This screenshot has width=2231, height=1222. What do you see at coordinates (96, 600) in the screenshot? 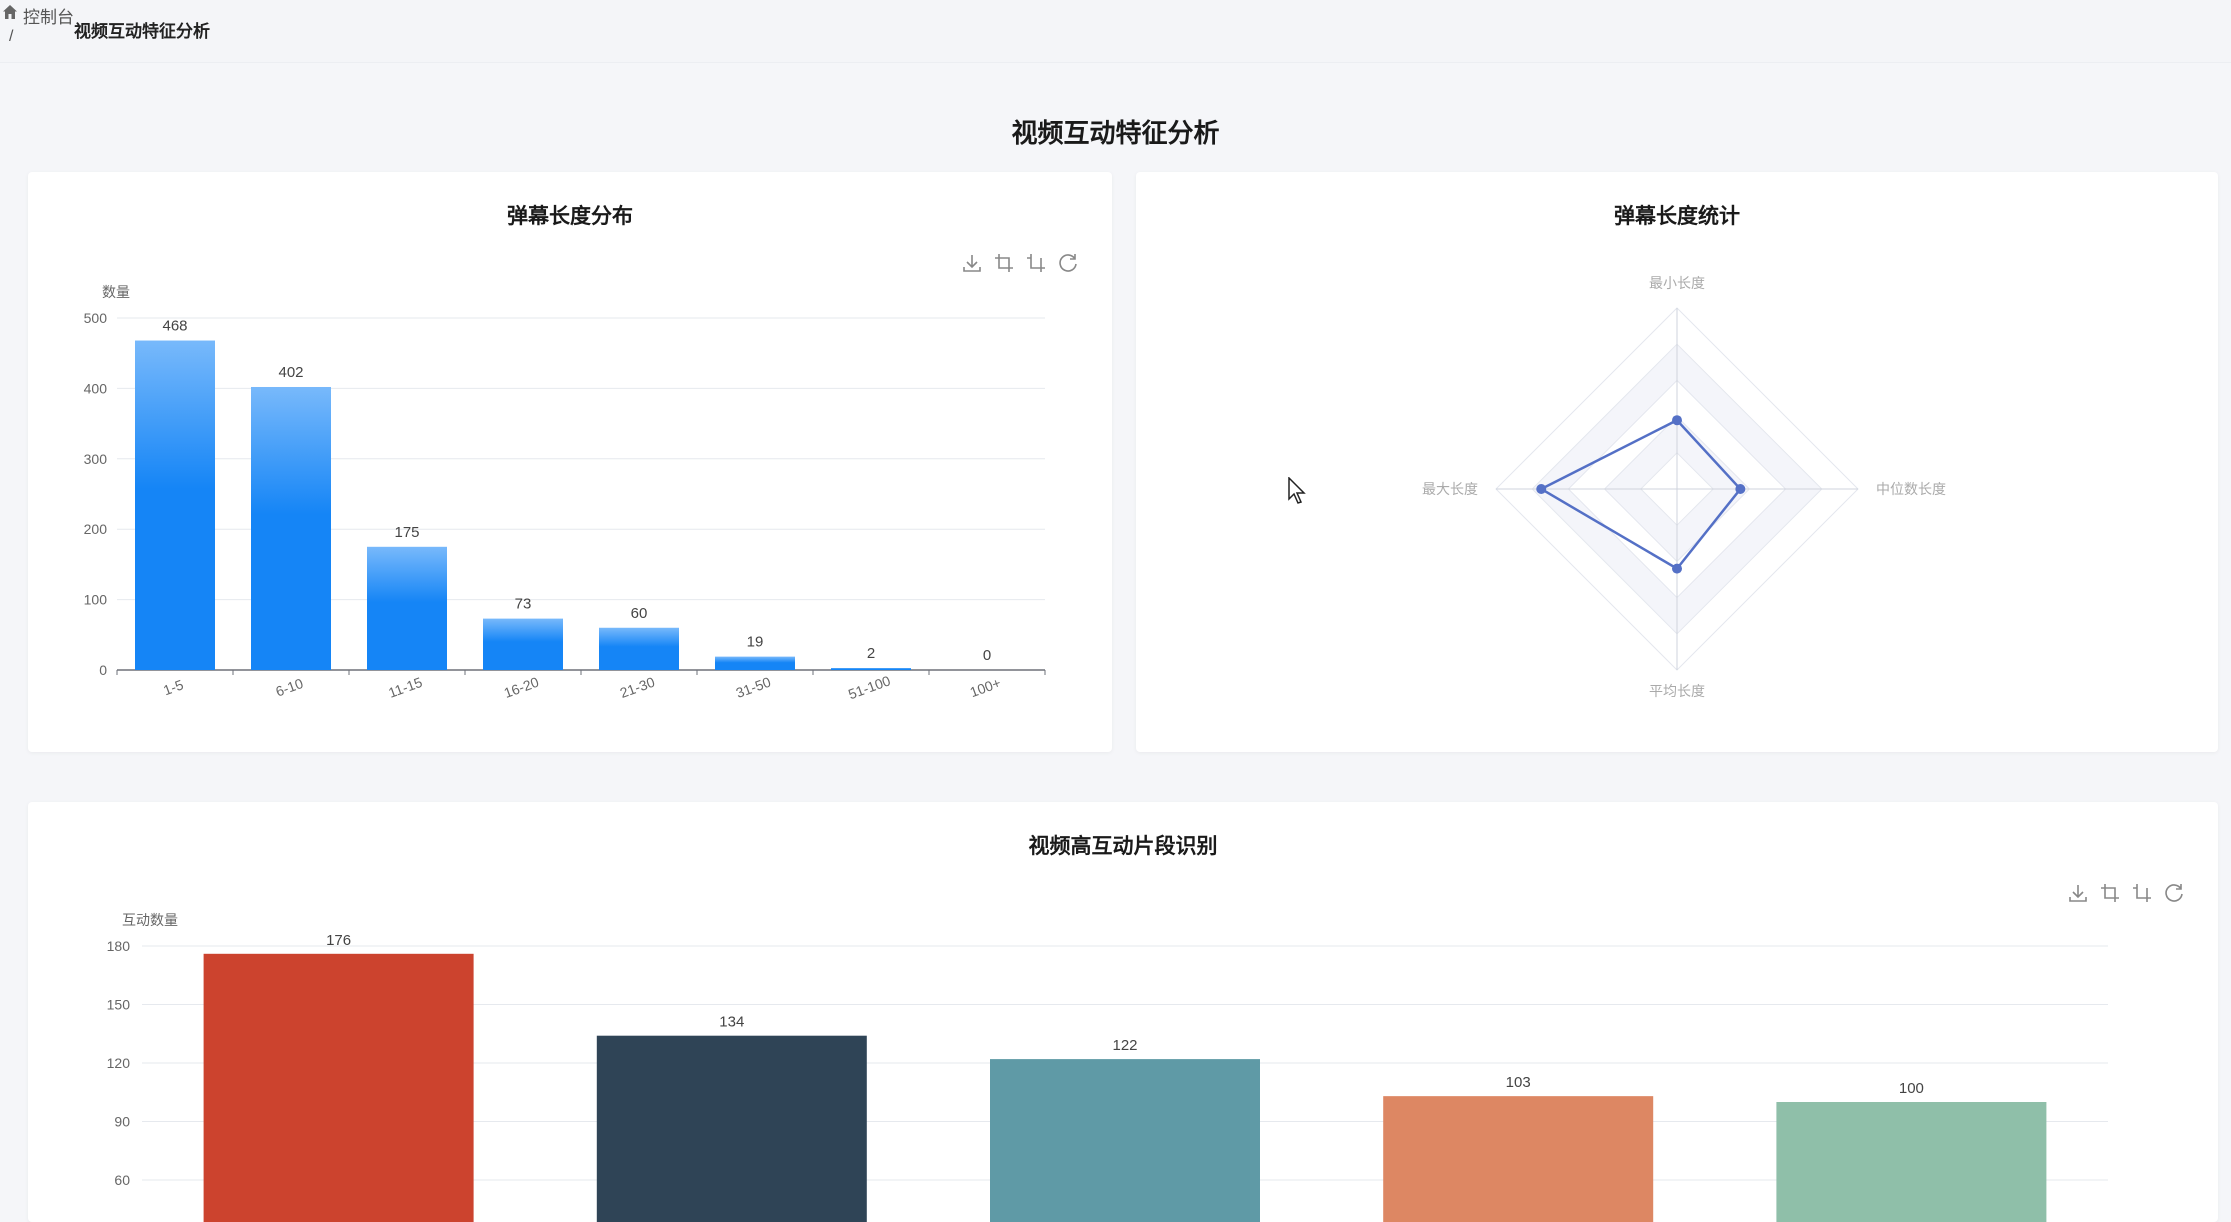
I see `y-tick-label: 100` at bounding box center [96, 600].